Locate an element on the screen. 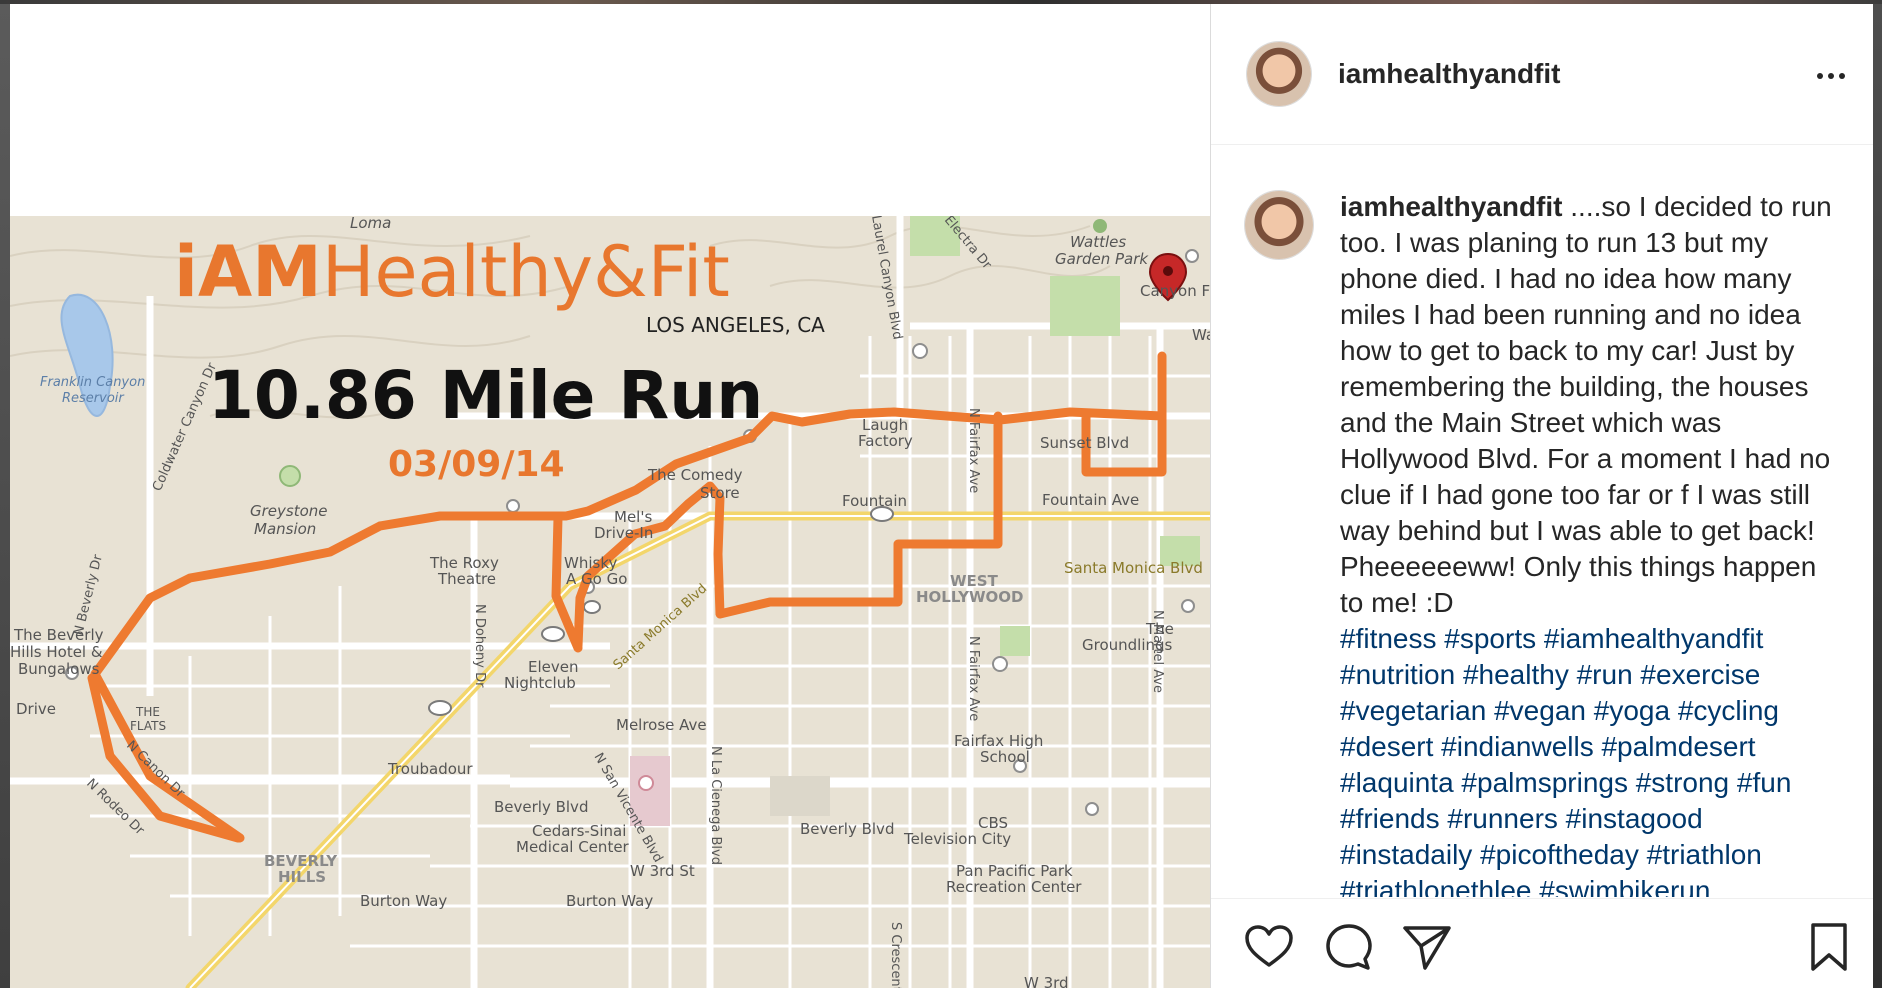 This screenshot has height=989, width=1882. image-brand: iAMHealthy&Fit is located at coordinates (452, 272).